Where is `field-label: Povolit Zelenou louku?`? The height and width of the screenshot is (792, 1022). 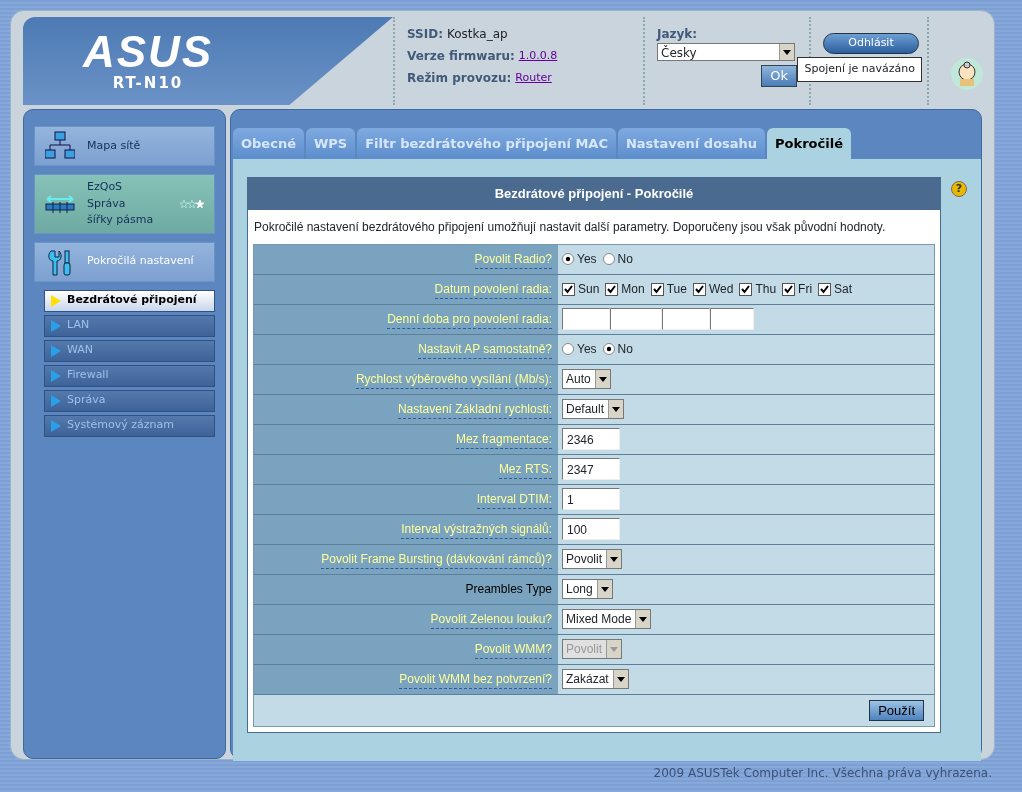
field-label: Povolit Zelenou louku? is located at coordinates (491, 619).